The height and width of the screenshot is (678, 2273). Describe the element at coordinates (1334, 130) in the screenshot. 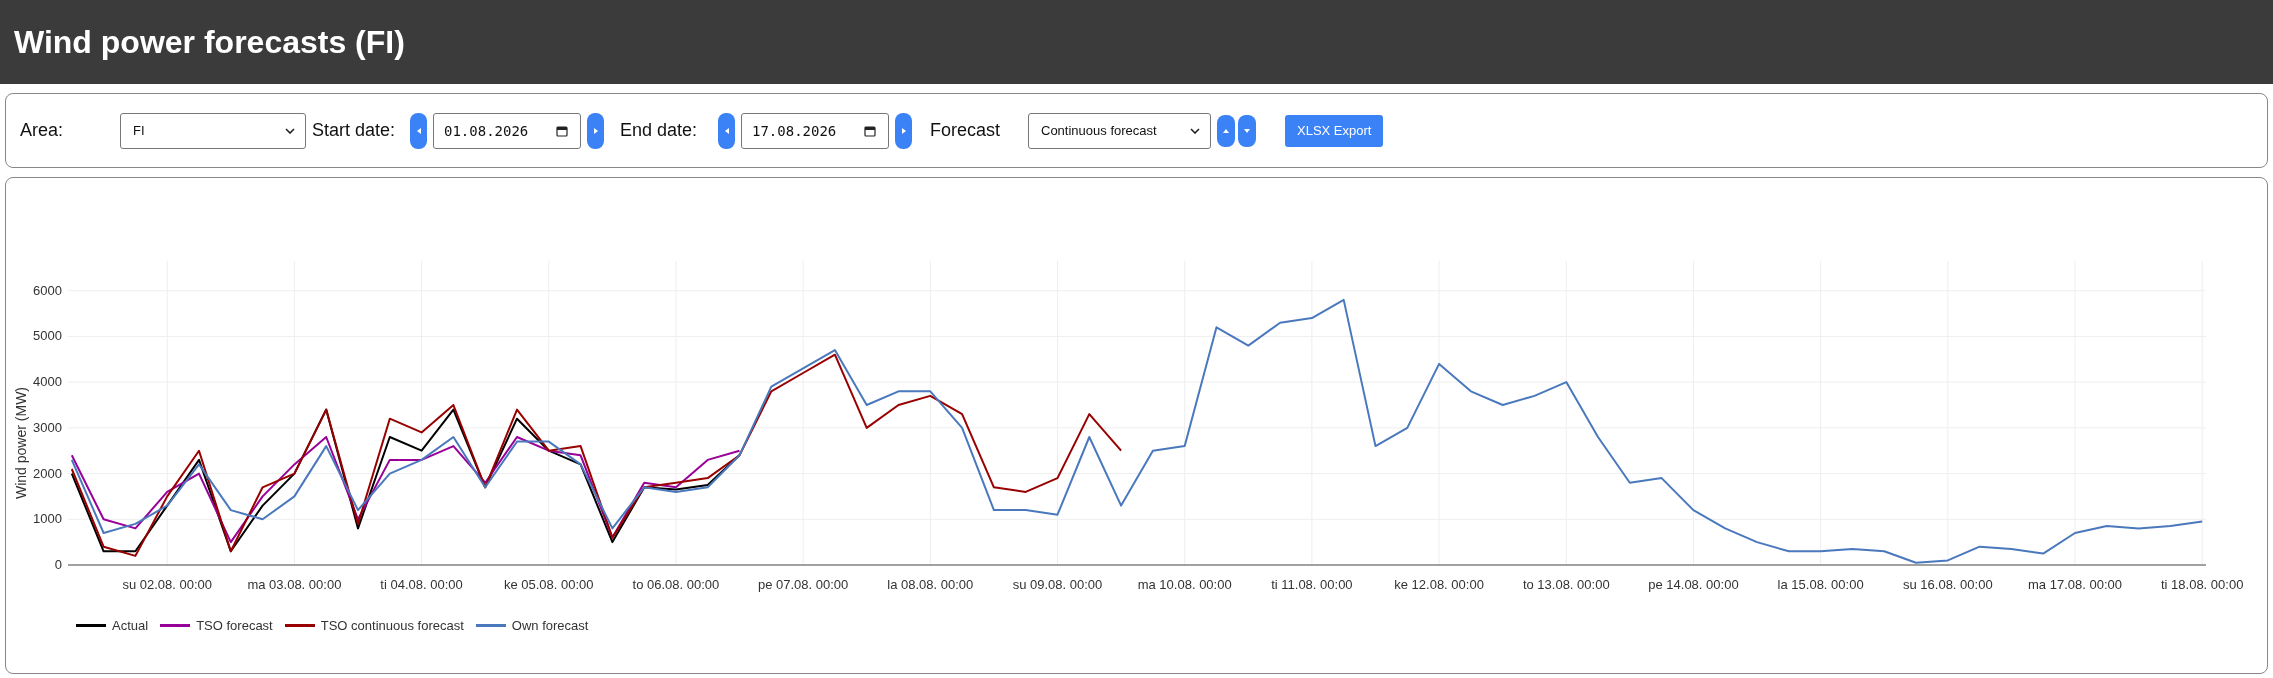

I see `export-button: XLSX Export` at that location.